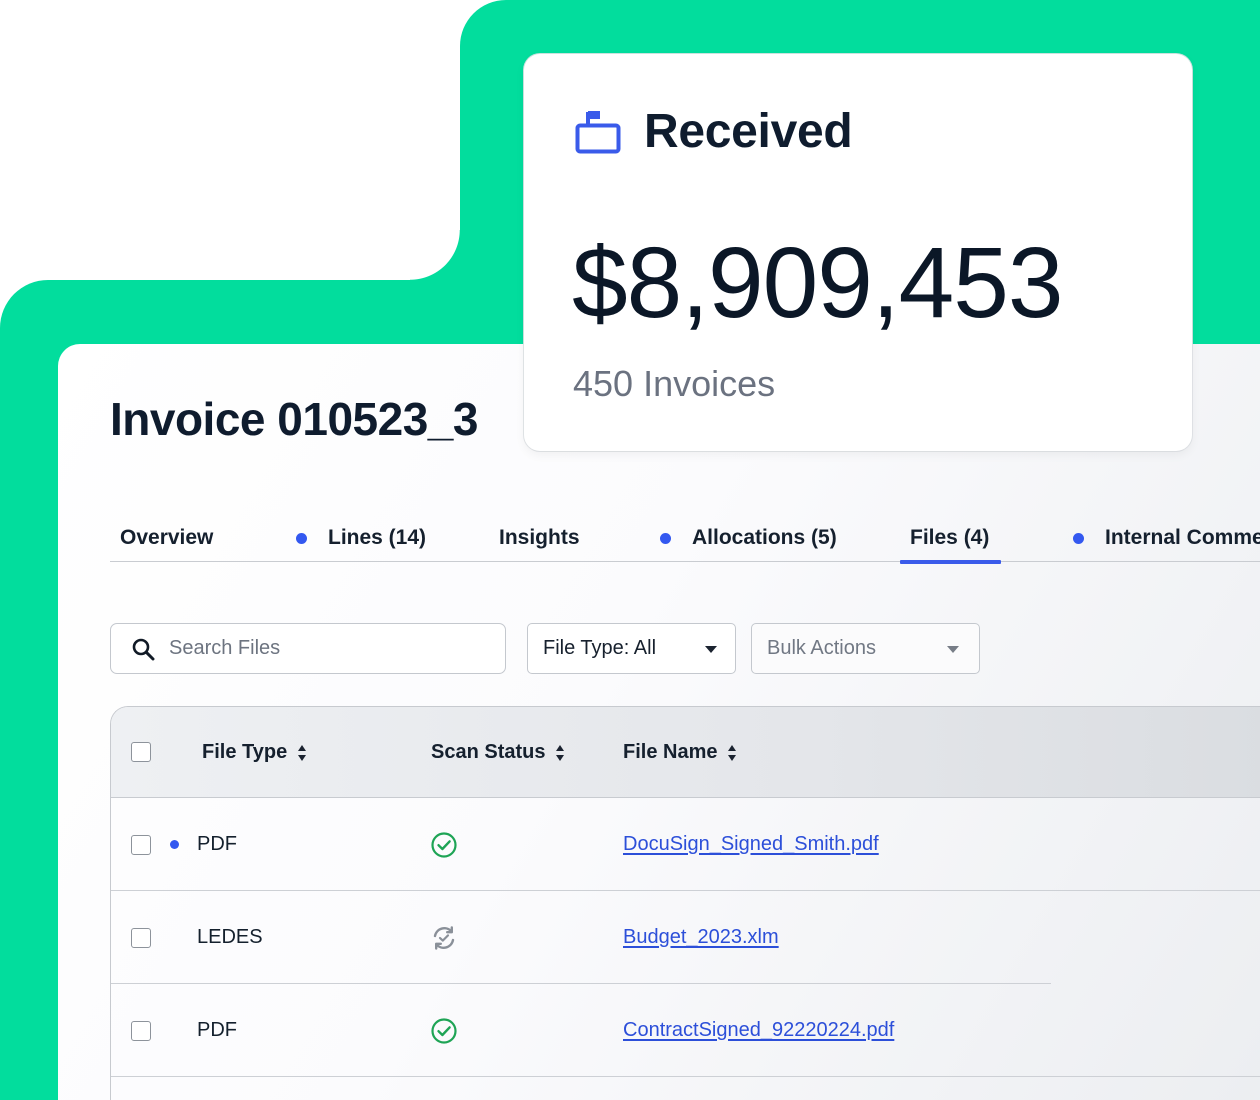  Describe the element at coordinates (764, 537) in the screenshot. I see `tab-label: Allocations (5)` at that location.